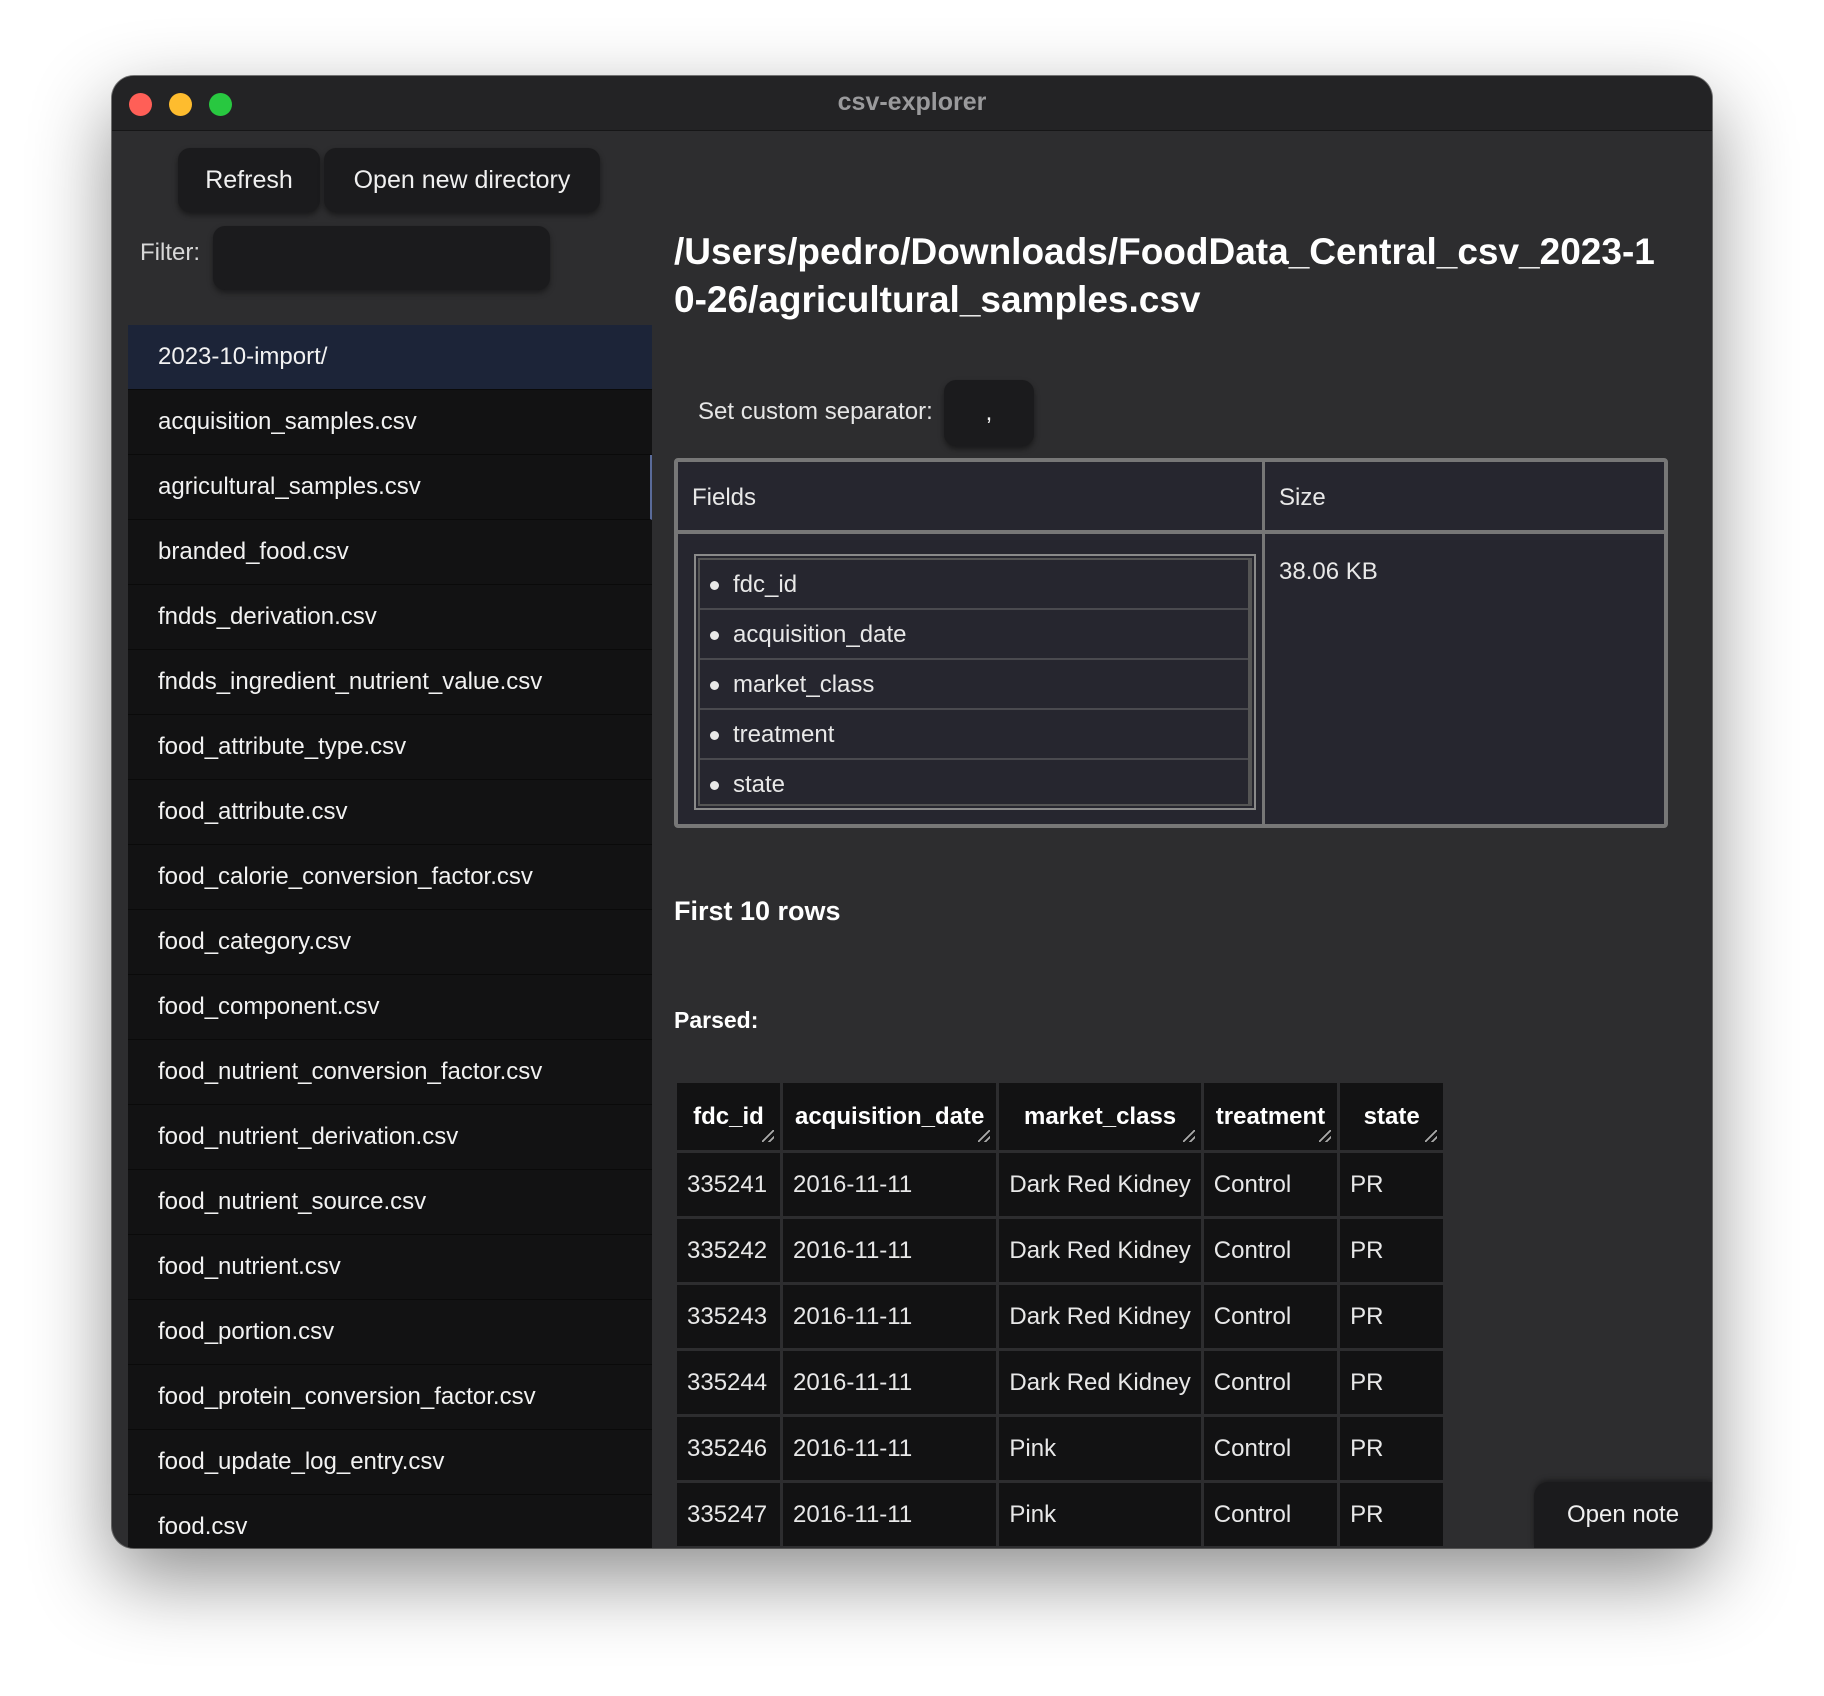 This screenshot has width=1824, height=1696. I want to click on window-title: csv-explorer, so click(912, 102).